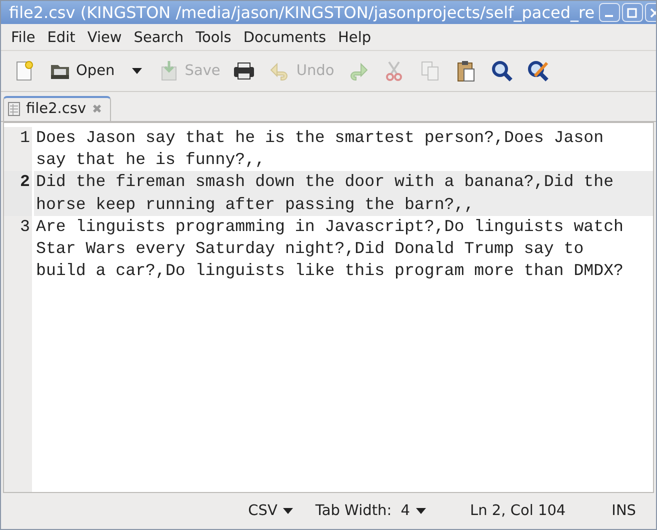 This screenshot has height=530, width=657. Describe the element at coordinates (502, 71) in the screenshot. I see `search-icon` at that location.